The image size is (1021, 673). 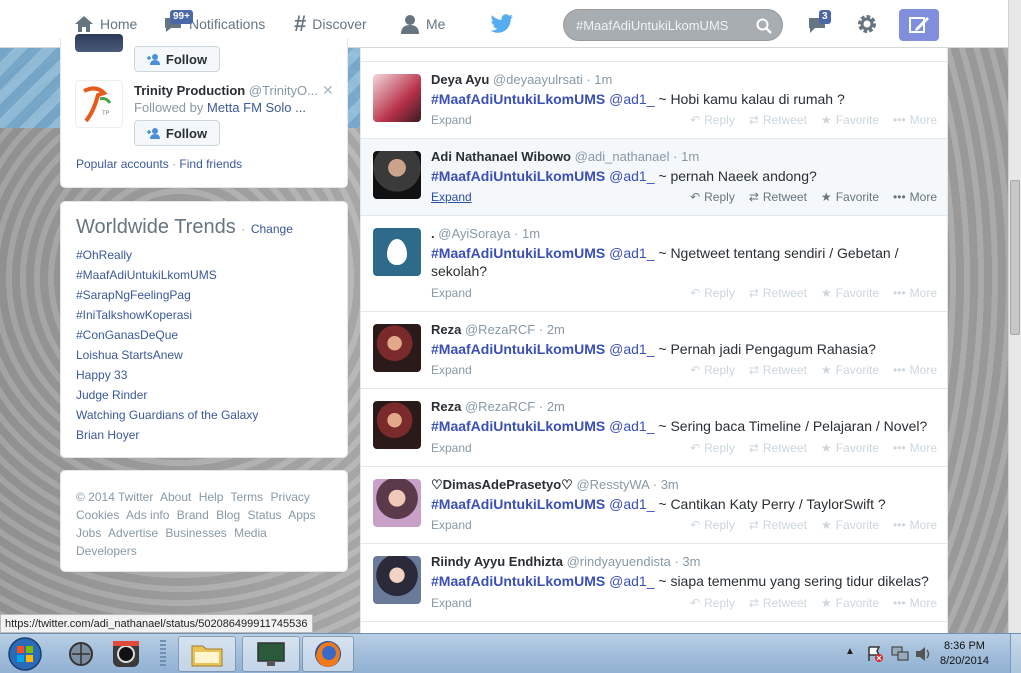 I want to click on tweet-author-handle: @rindyayuendista, so click(x=619, y=561).